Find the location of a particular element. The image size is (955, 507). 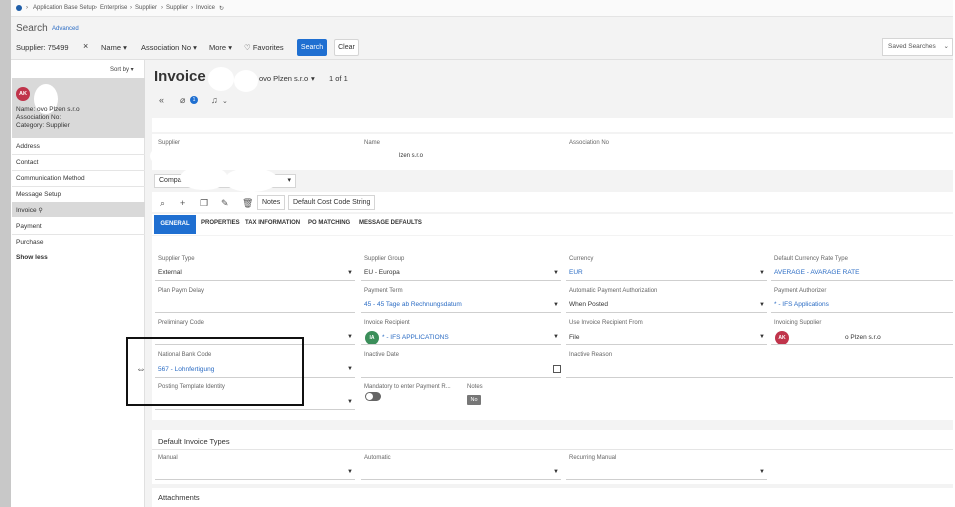

payment-authorizer-select: * - IFS Applications is located at coordinates (801, 304).